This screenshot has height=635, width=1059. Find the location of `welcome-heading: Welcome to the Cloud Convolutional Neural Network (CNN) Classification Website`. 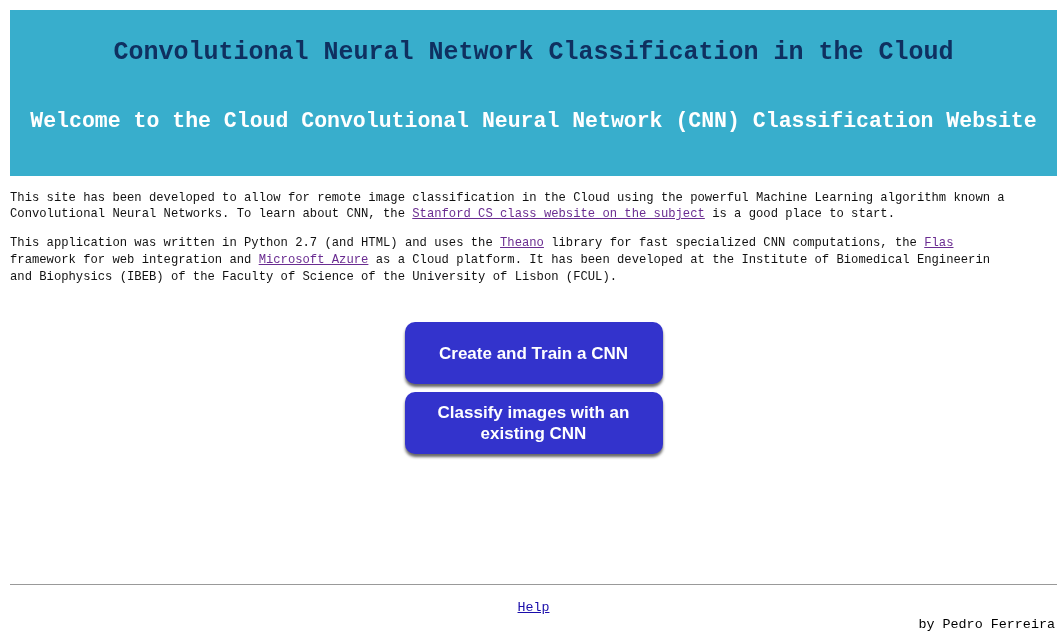

welcome-heading: Welcome to the Cloud Convolutional Neural Network (CNN) Classification Website is located at coordinates (533, 121).